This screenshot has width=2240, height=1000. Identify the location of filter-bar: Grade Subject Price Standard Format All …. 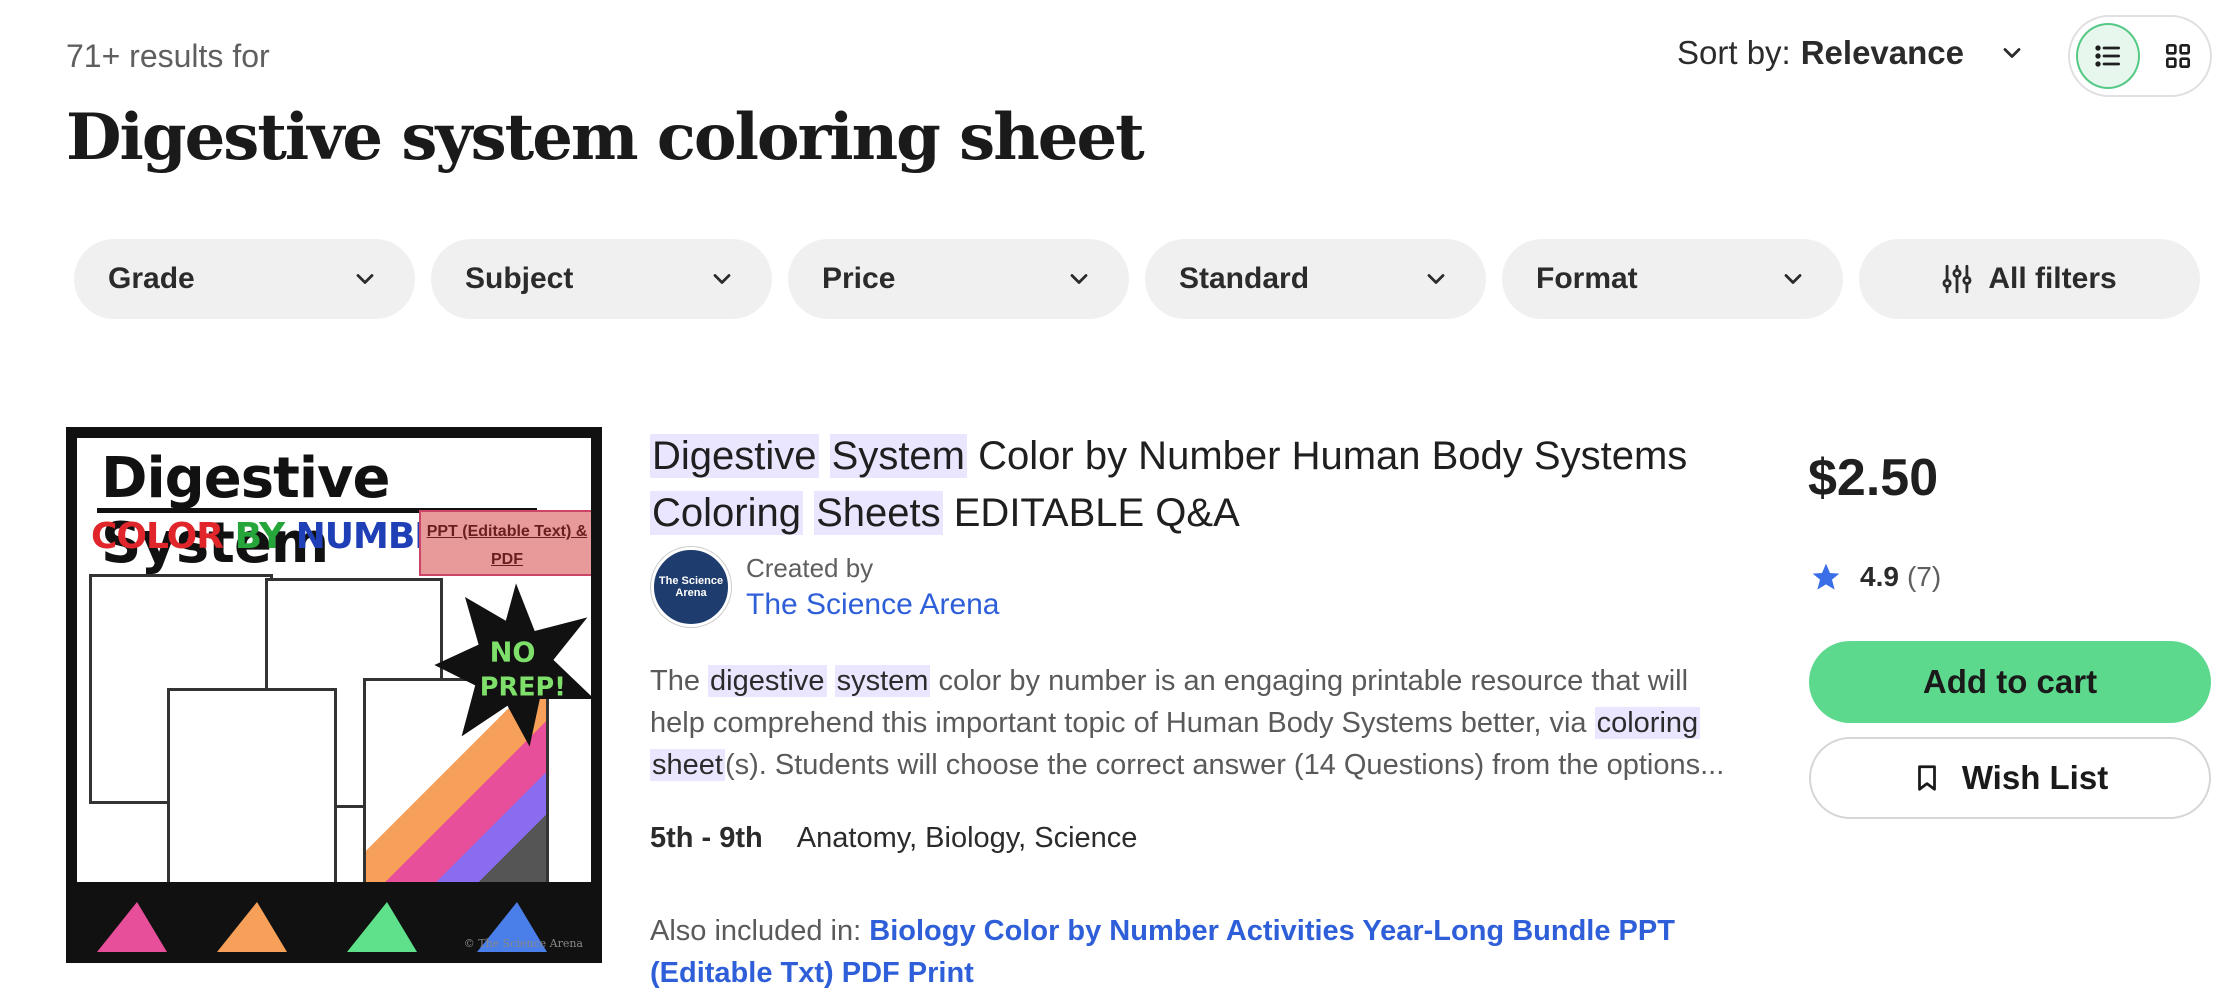
(1137, 279).